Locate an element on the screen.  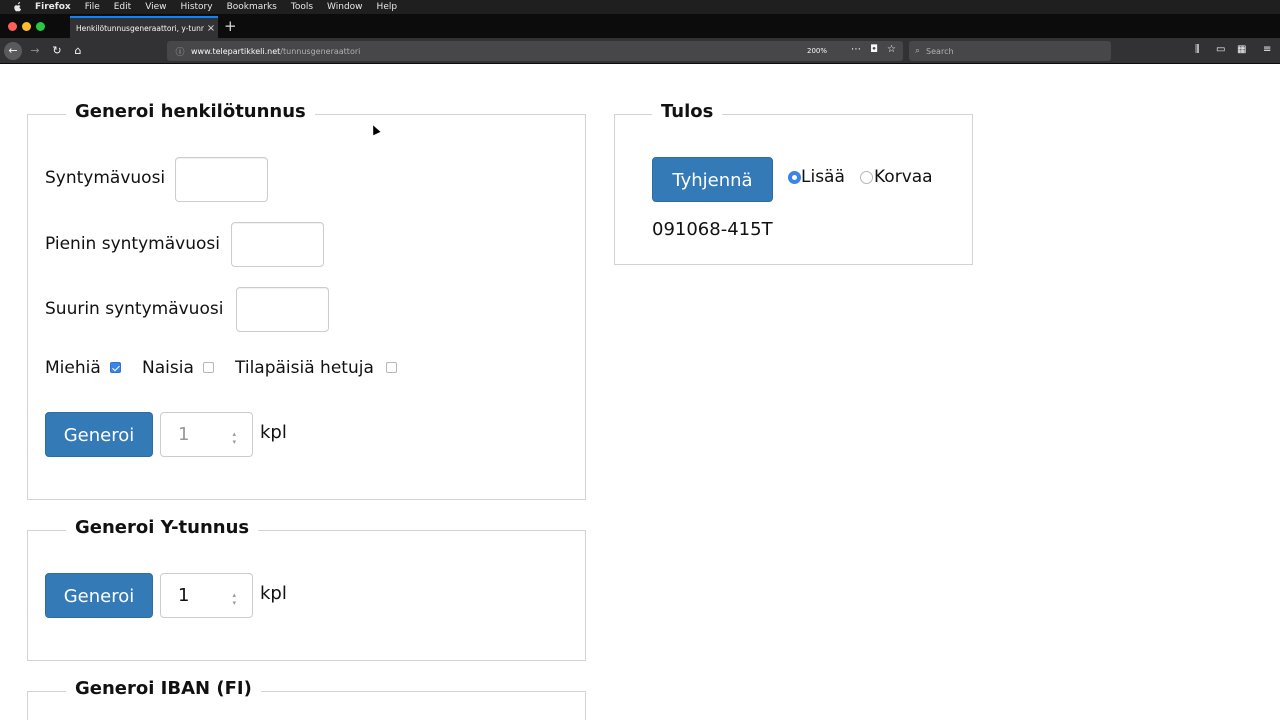
lisaa-label: Lisää is located at coordinates (823, 177).